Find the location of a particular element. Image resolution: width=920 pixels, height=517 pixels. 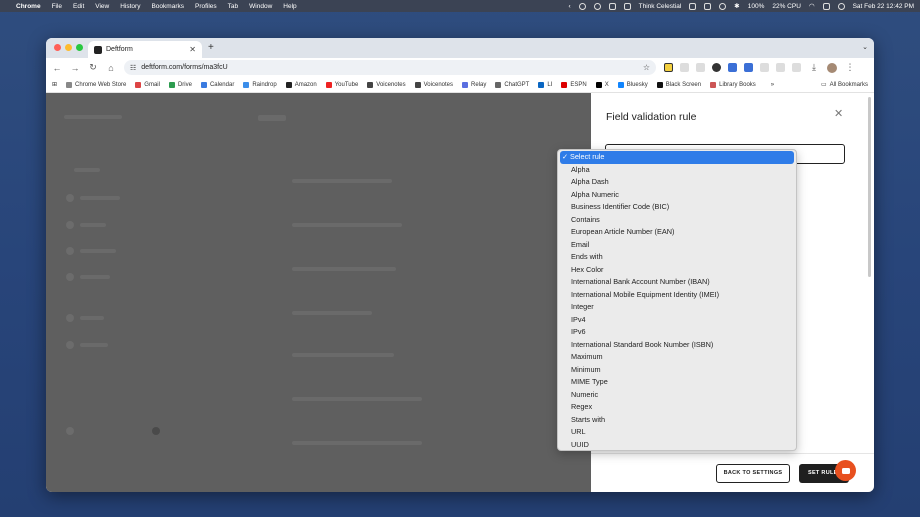

dropdown-option-selected: ✓ Select rule is located at coordinates (677, 157).